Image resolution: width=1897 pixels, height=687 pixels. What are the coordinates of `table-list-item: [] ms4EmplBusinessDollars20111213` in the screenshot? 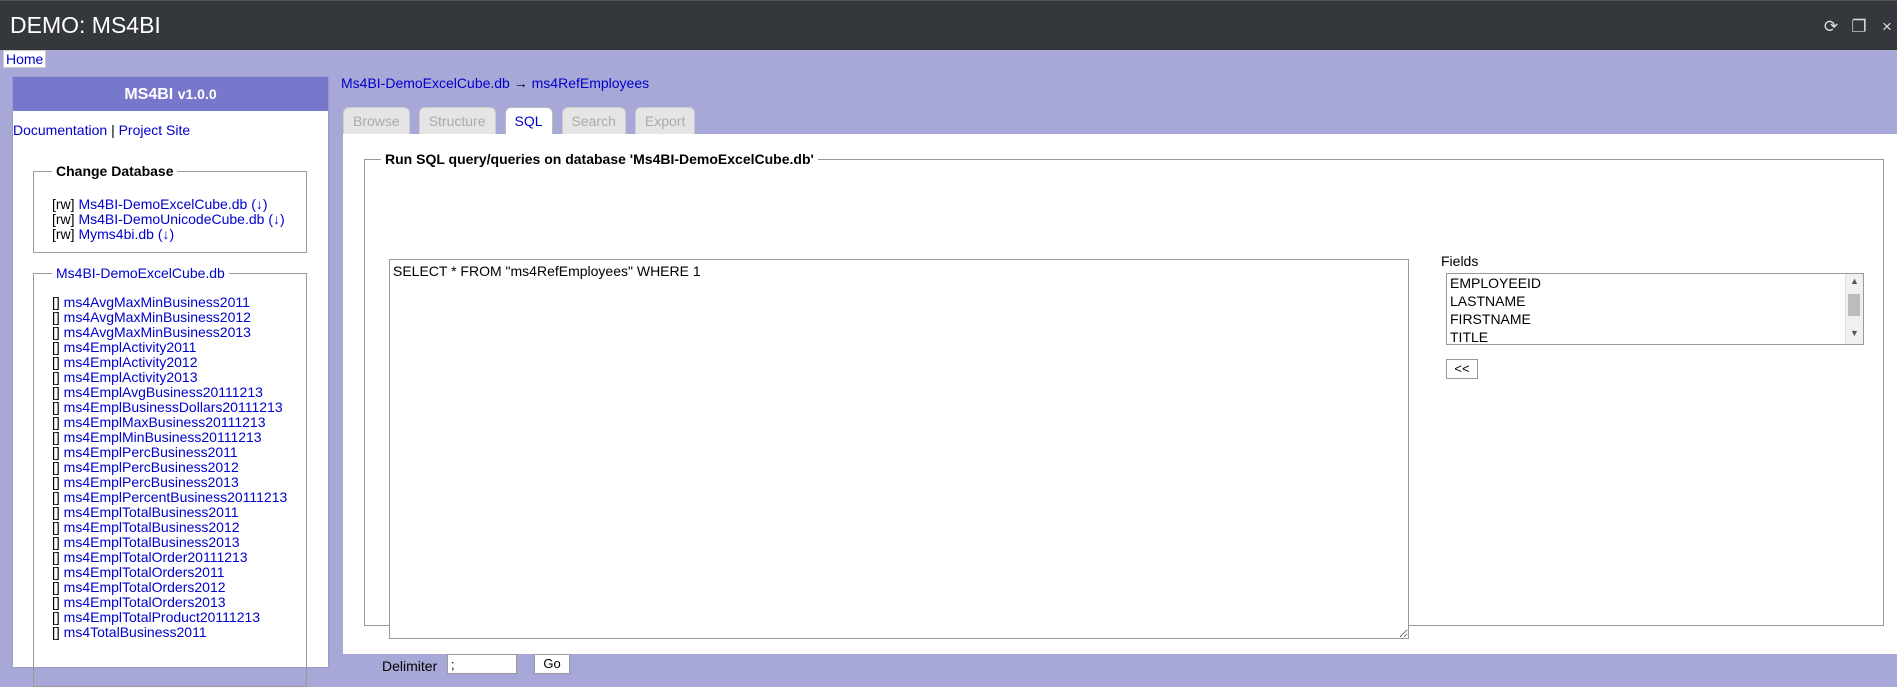 It's located at (179, 407).